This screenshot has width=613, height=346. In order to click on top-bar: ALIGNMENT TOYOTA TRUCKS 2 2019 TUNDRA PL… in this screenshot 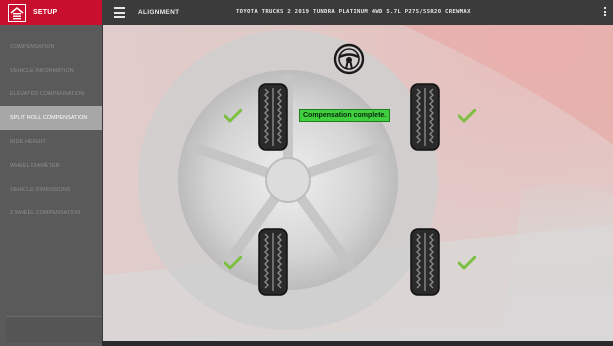, I will do `click(357, 12)`.